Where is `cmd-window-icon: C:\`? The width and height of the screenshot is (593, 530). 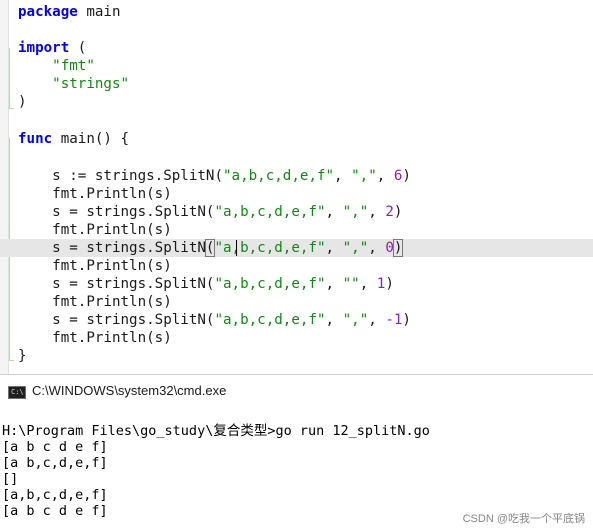 cmd-window-icon: C:\ is located at coordinates (17, 392).